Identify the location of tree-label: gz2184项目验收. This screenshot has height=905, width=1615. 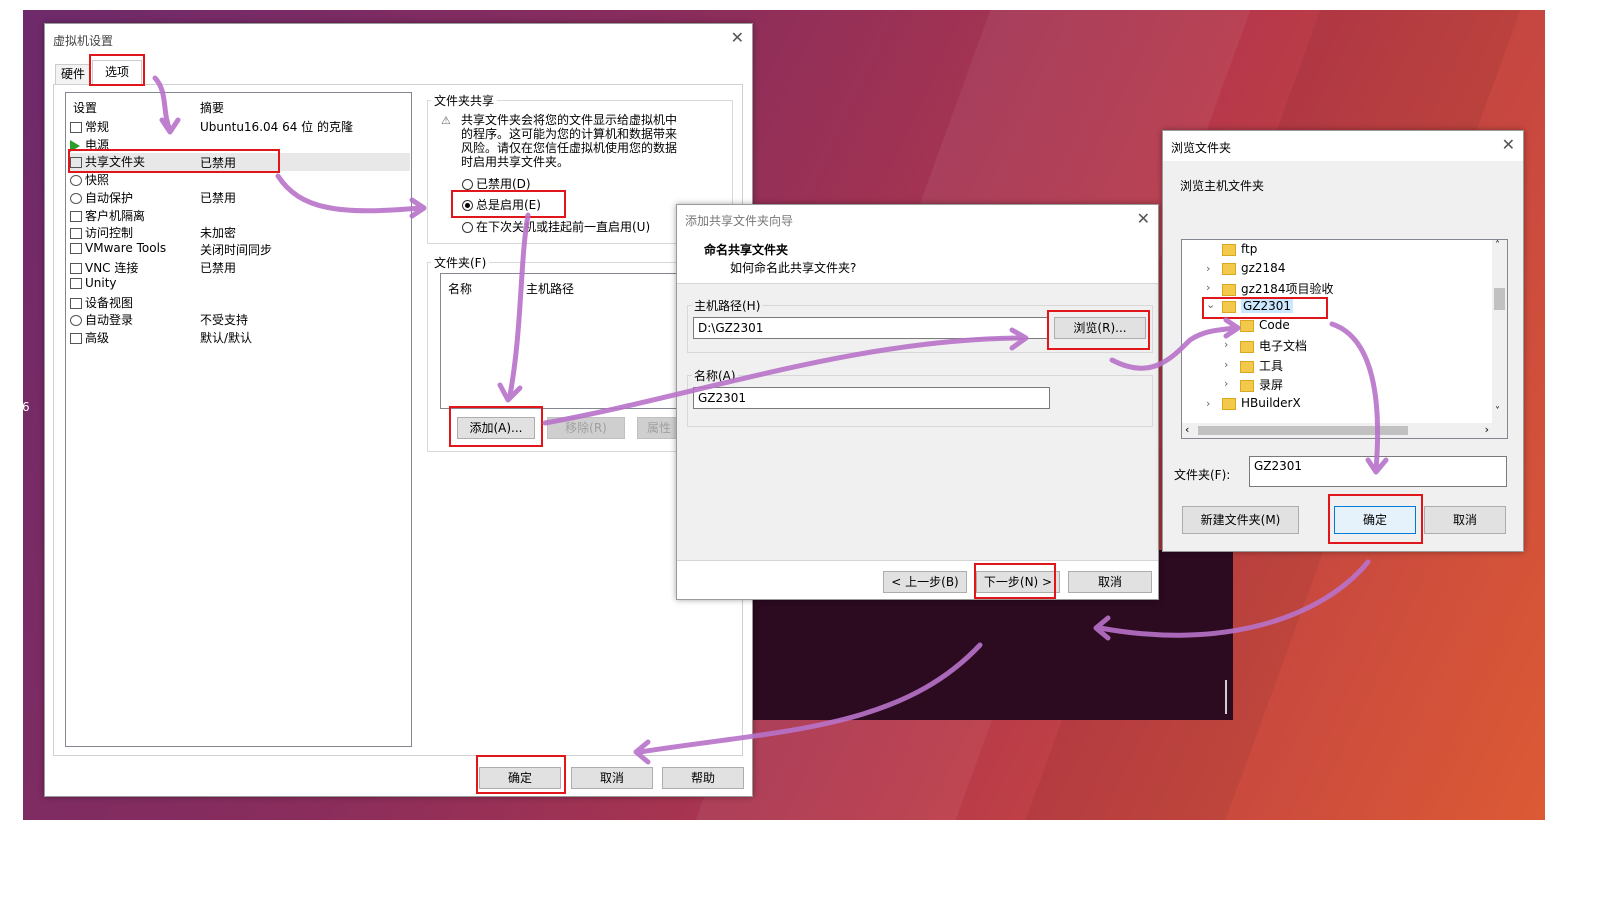
(1287, 289).